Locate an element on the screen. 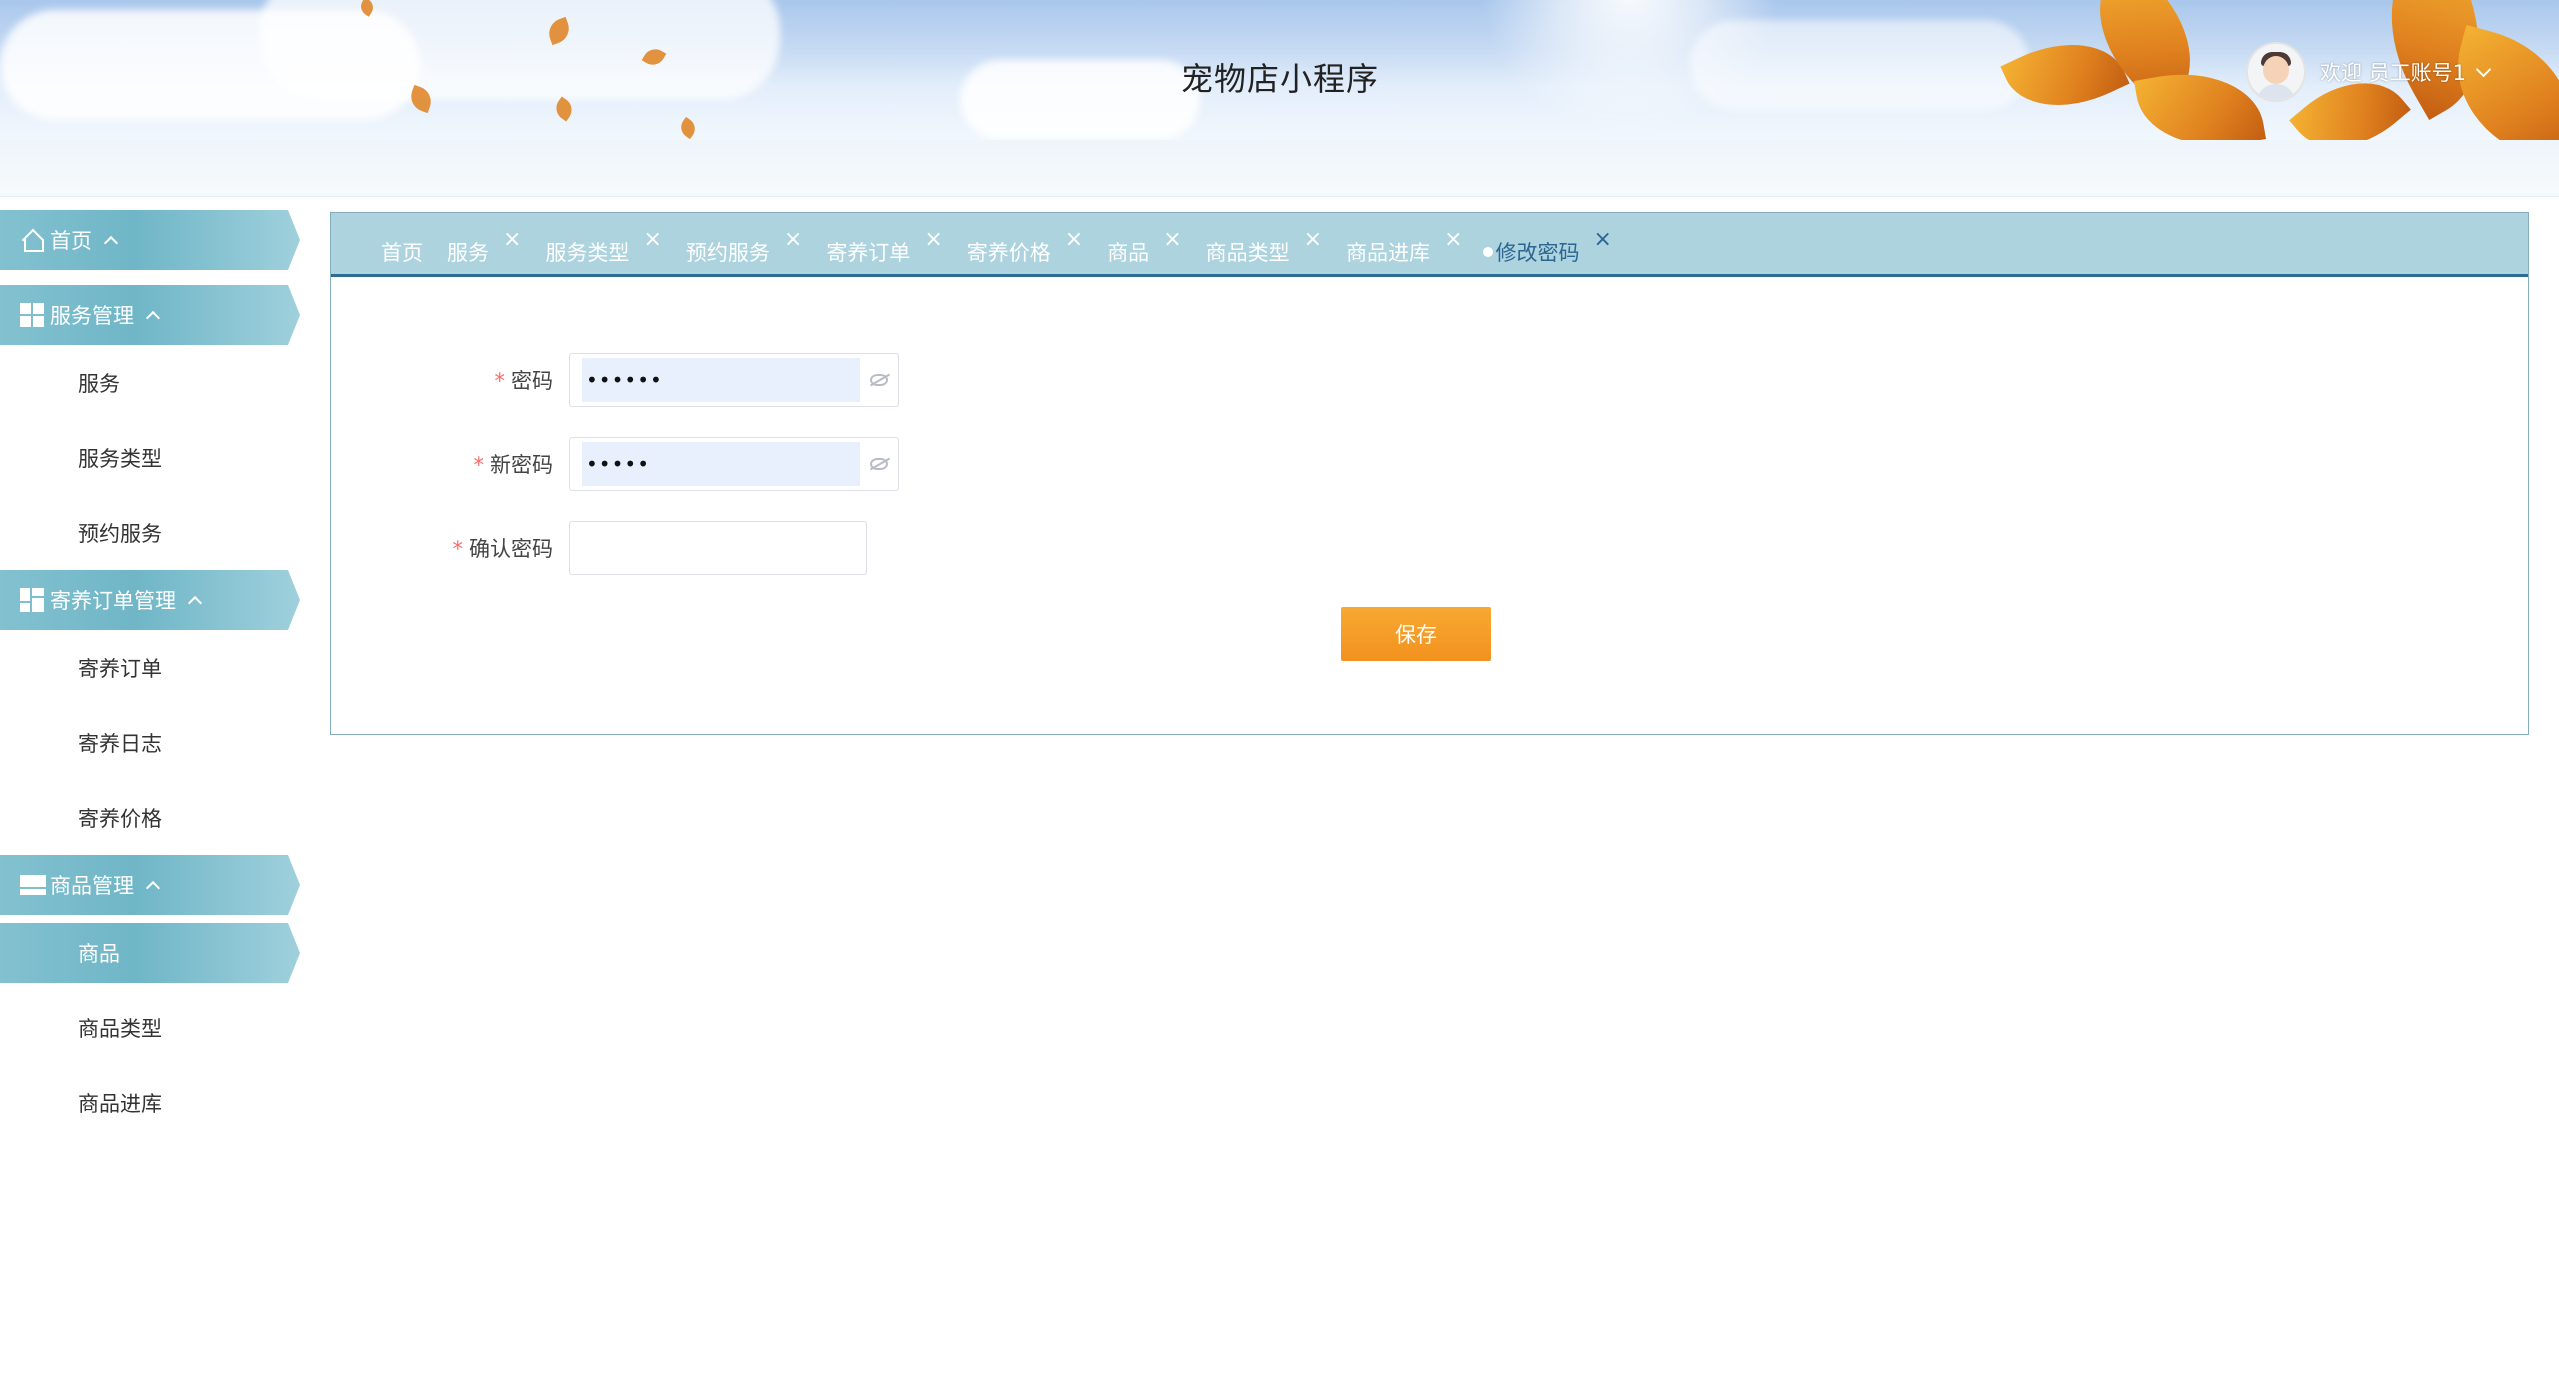 The height and width of the screenshot is (1399, 2559). list-icon is located at coordinates (33, 885).